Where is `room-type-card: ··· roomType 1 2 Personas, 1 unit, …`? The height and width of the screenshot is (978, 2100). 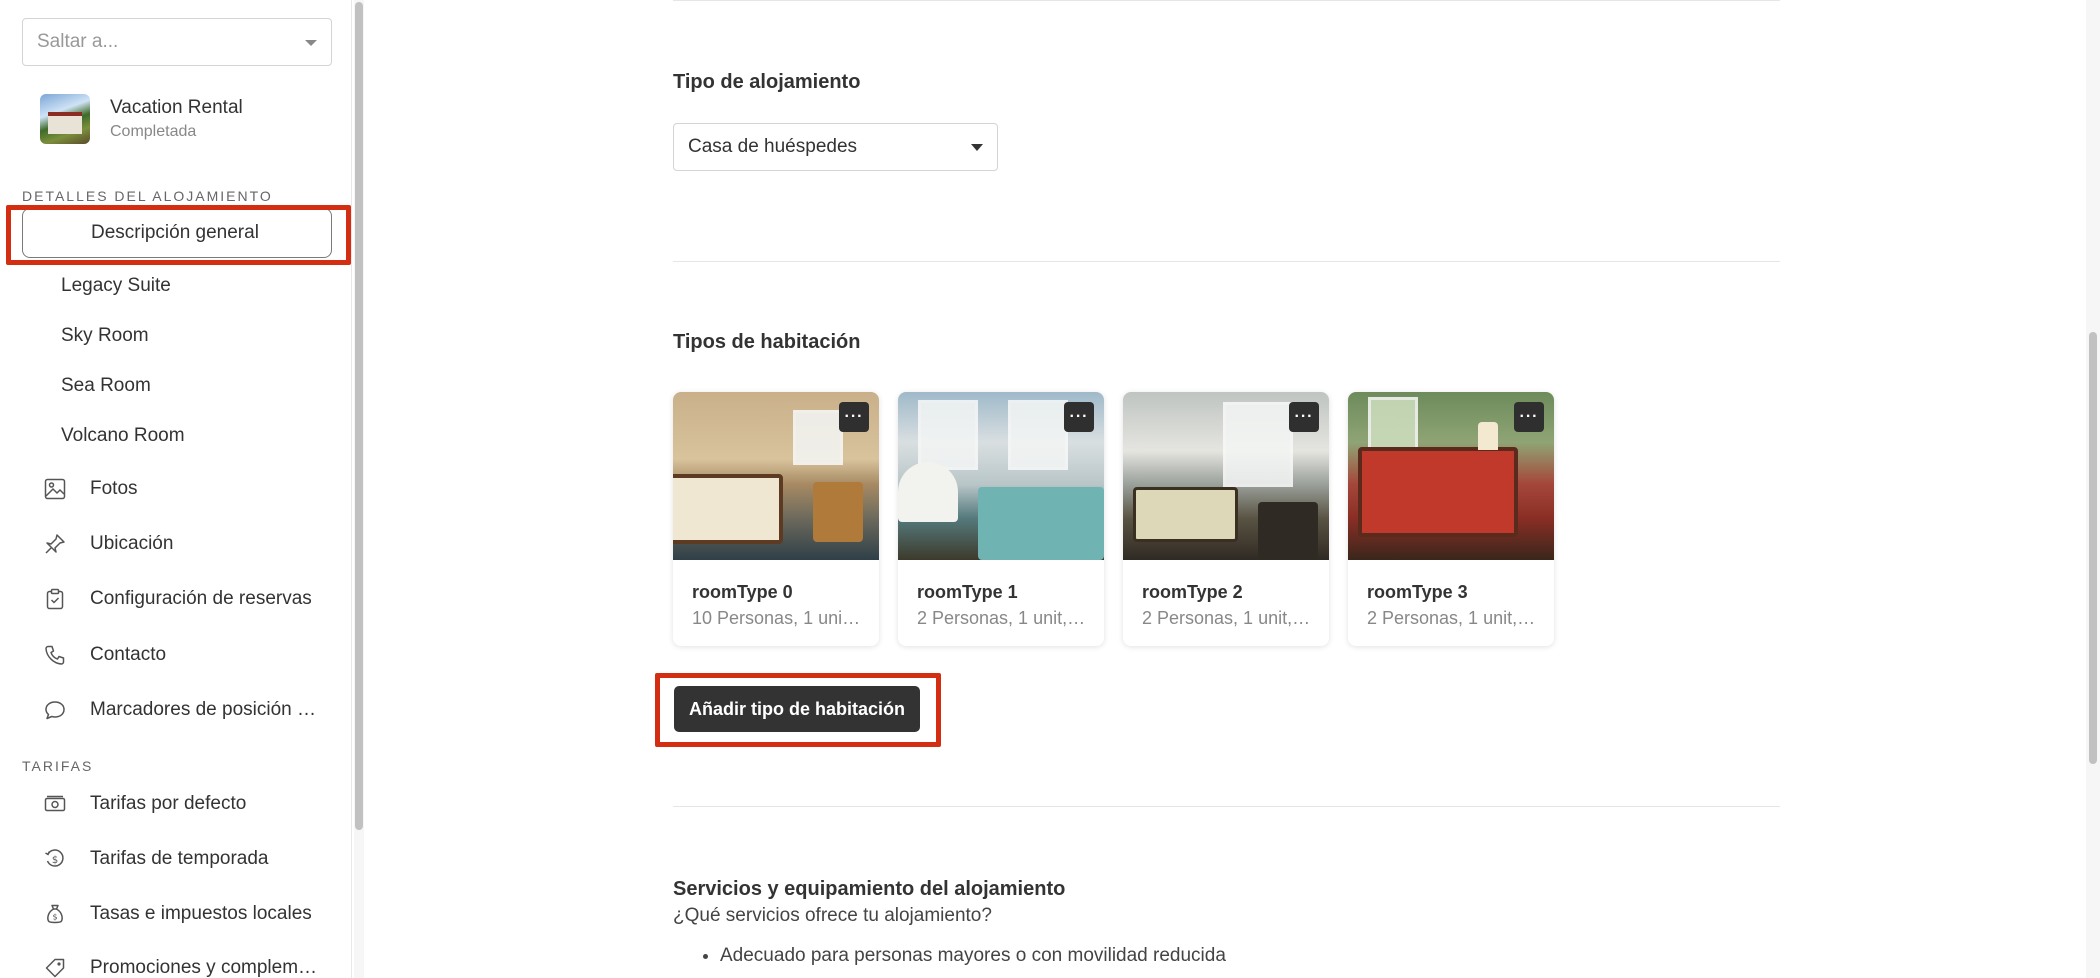 room-type-card: ··· roomType 1 2 Personas, 1 unit, … is located at coordinates (1001, 519).